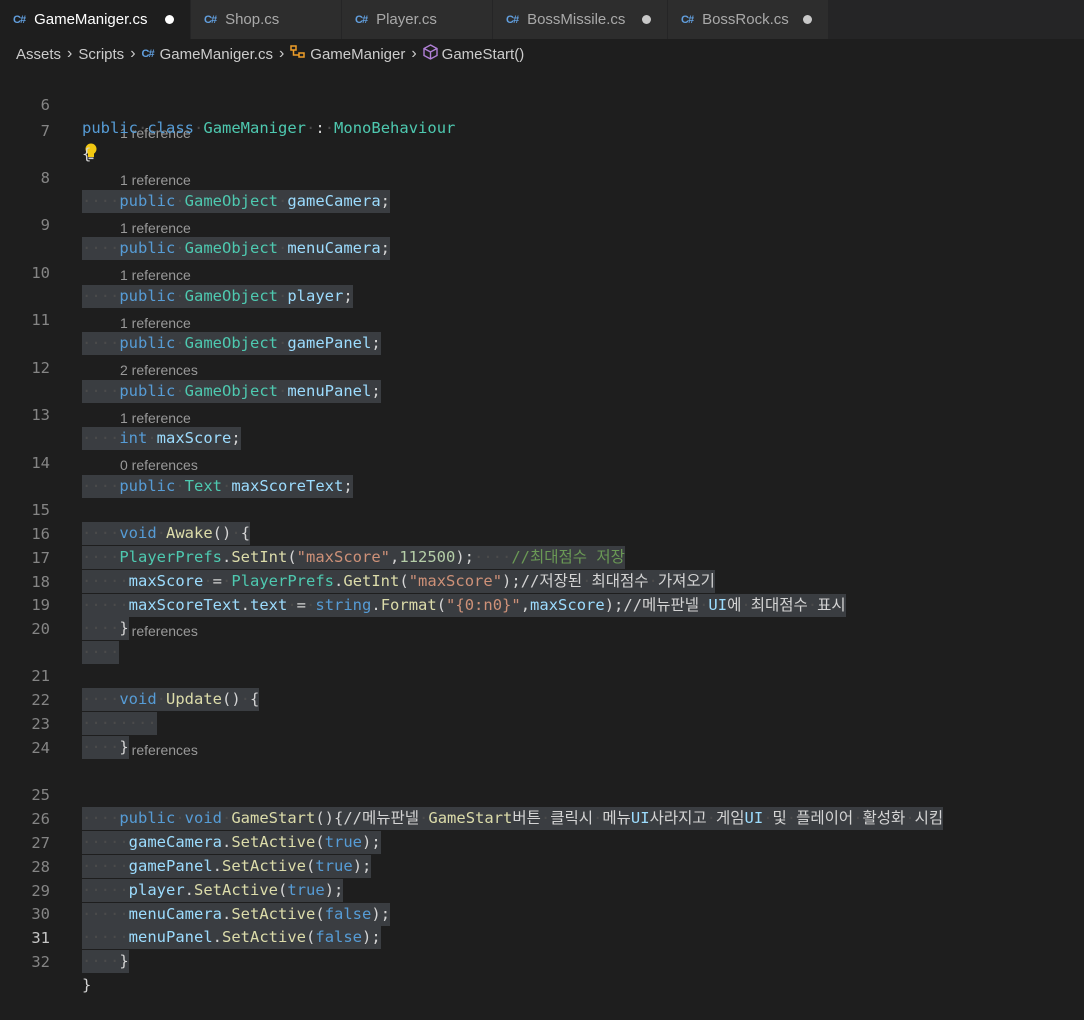 Image resolution: width=1084 pixels, height=1020 pixels. What do you see at coordinates (217, 486) in the screenshot?
I see `code-text: ····public·Text·maxScoreText;` at bounding box center [217, 486].